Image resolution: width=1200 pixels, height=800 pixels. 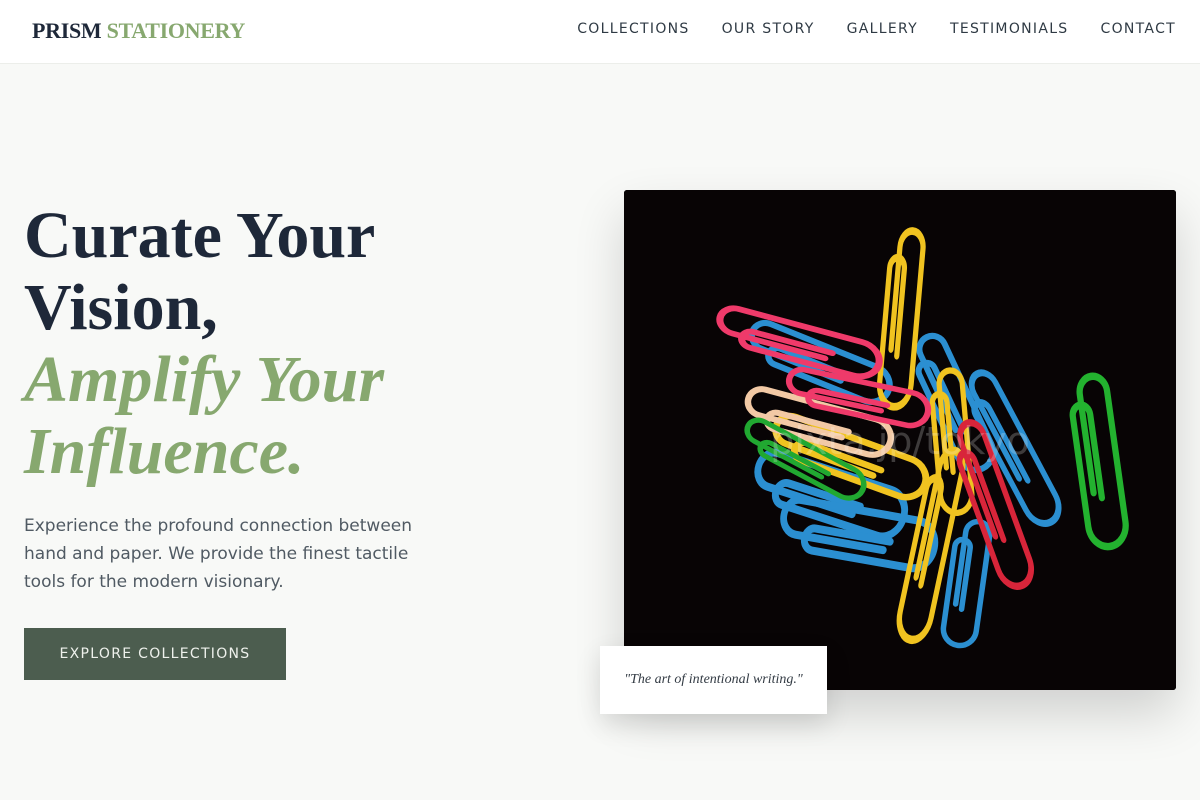 I want to click on brand-name-accent: STATIONERY, so click(x=176, y=30).